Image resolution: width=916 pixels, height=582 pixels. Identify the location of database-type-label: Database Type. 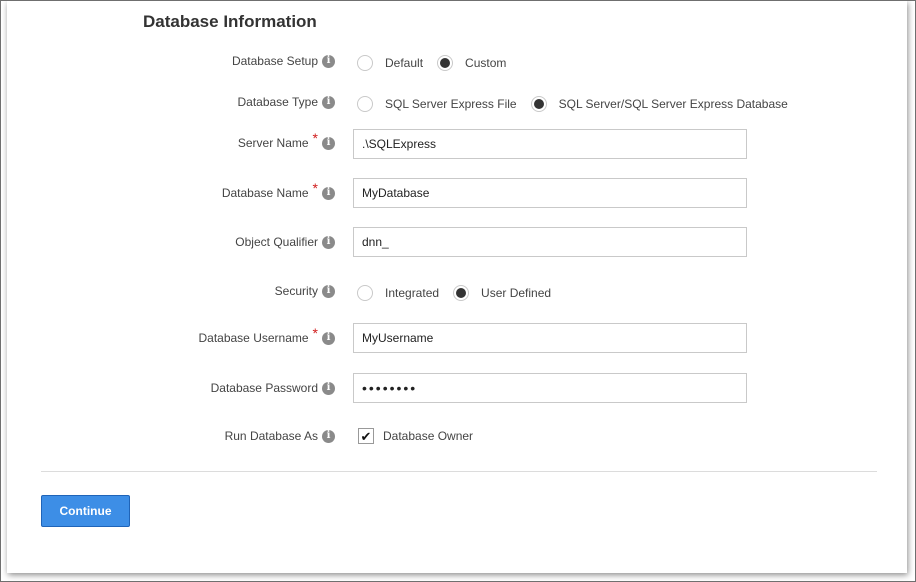
(277, 102).